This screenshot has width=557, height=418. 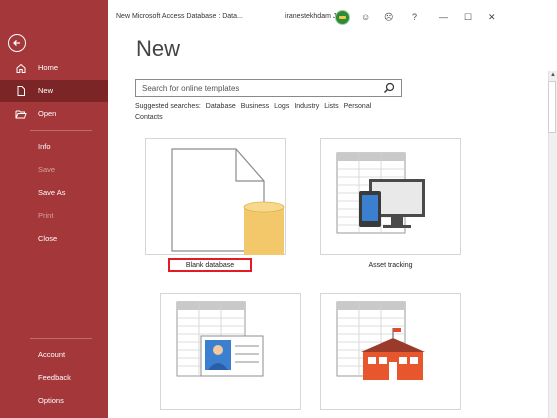 I want to click on sidebar-item-label: Print, so click(x=46, y=215).